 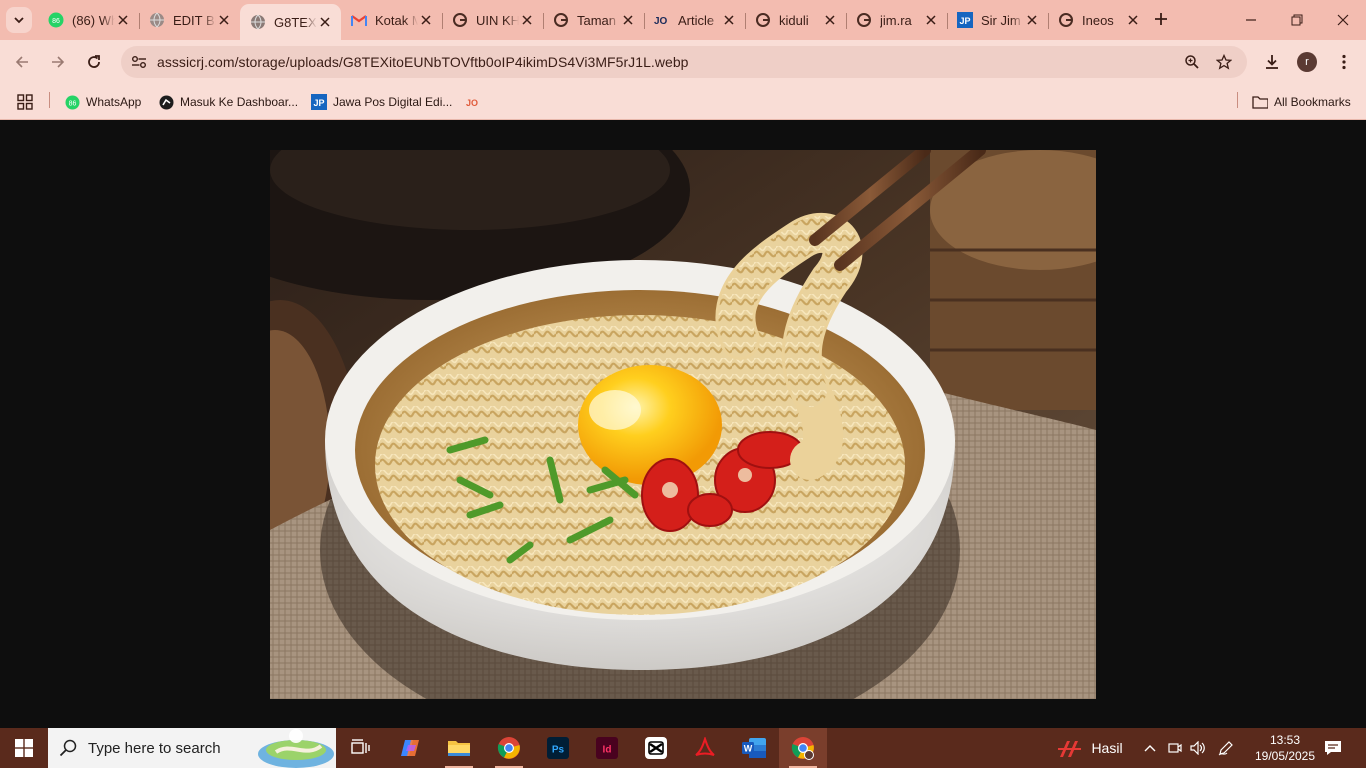 I want to click on minimize-icon, so click(x=1251, y=20).